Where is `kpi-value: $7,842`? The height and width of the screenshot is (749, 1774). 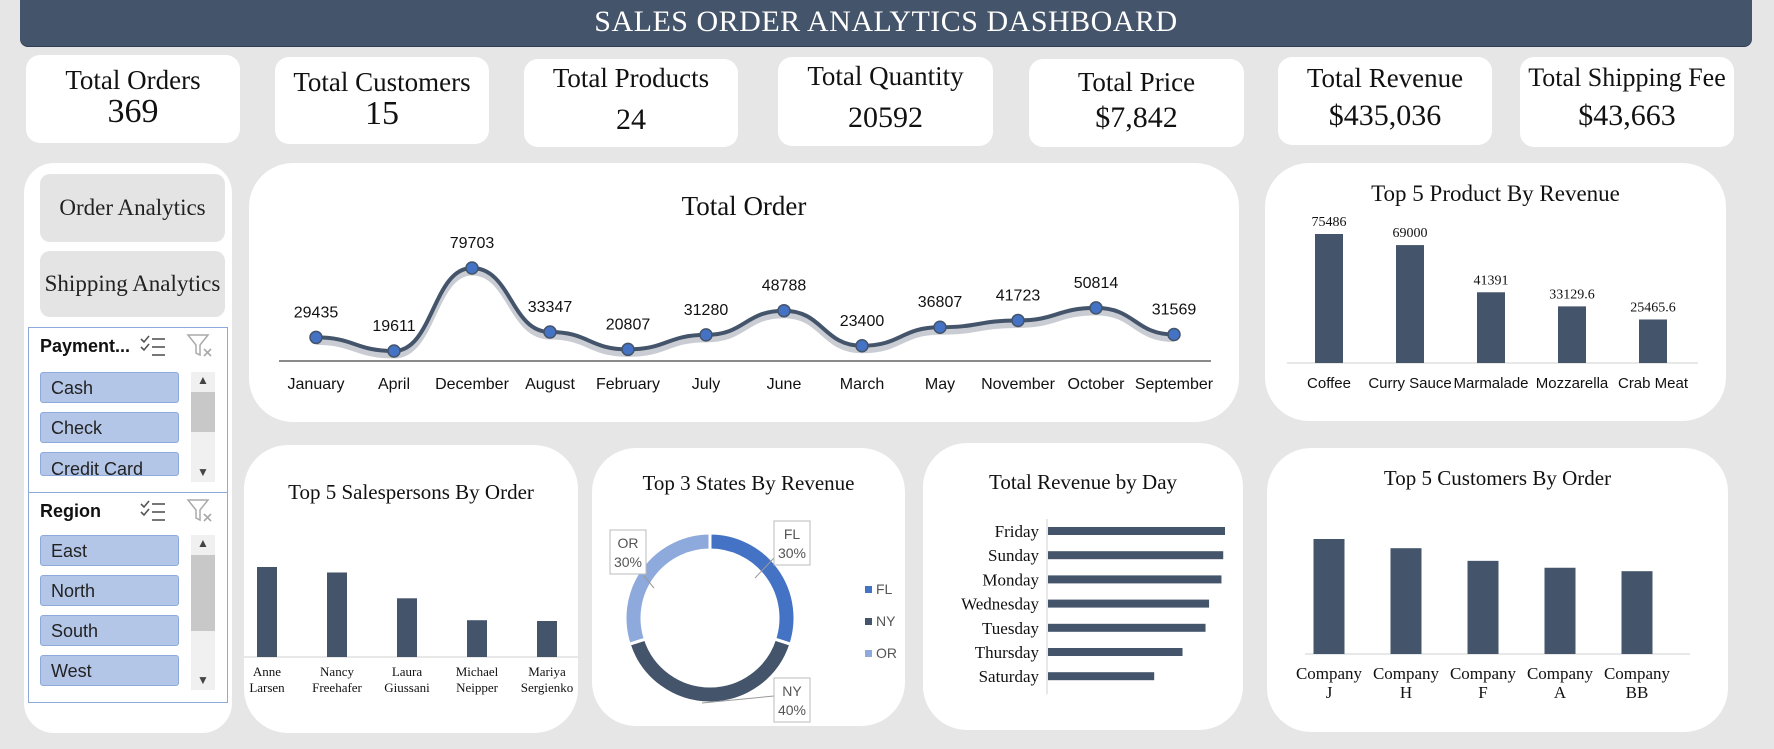
kpi-value: $7,842 is located at coordinates (1136, 117).